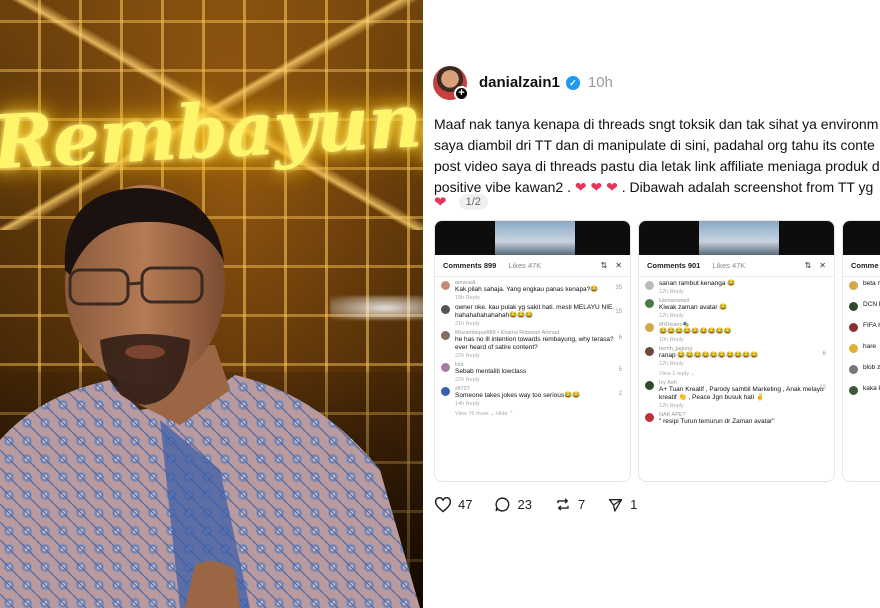  Describe the element at coordinates (461, 93) in the screenshot. I see `follow-plus-icon: +` at that location.